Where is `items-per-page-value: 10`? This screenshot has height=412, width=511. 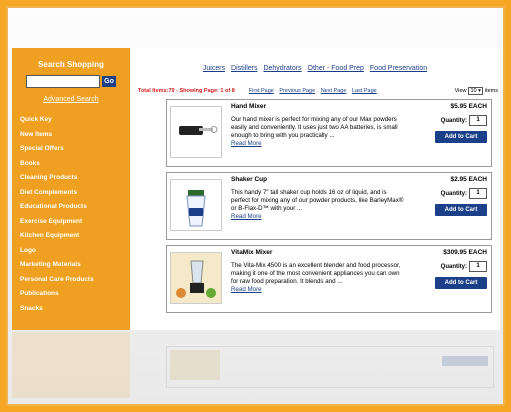 items-per-page-value: 10 is located at coordinates (473, 91).